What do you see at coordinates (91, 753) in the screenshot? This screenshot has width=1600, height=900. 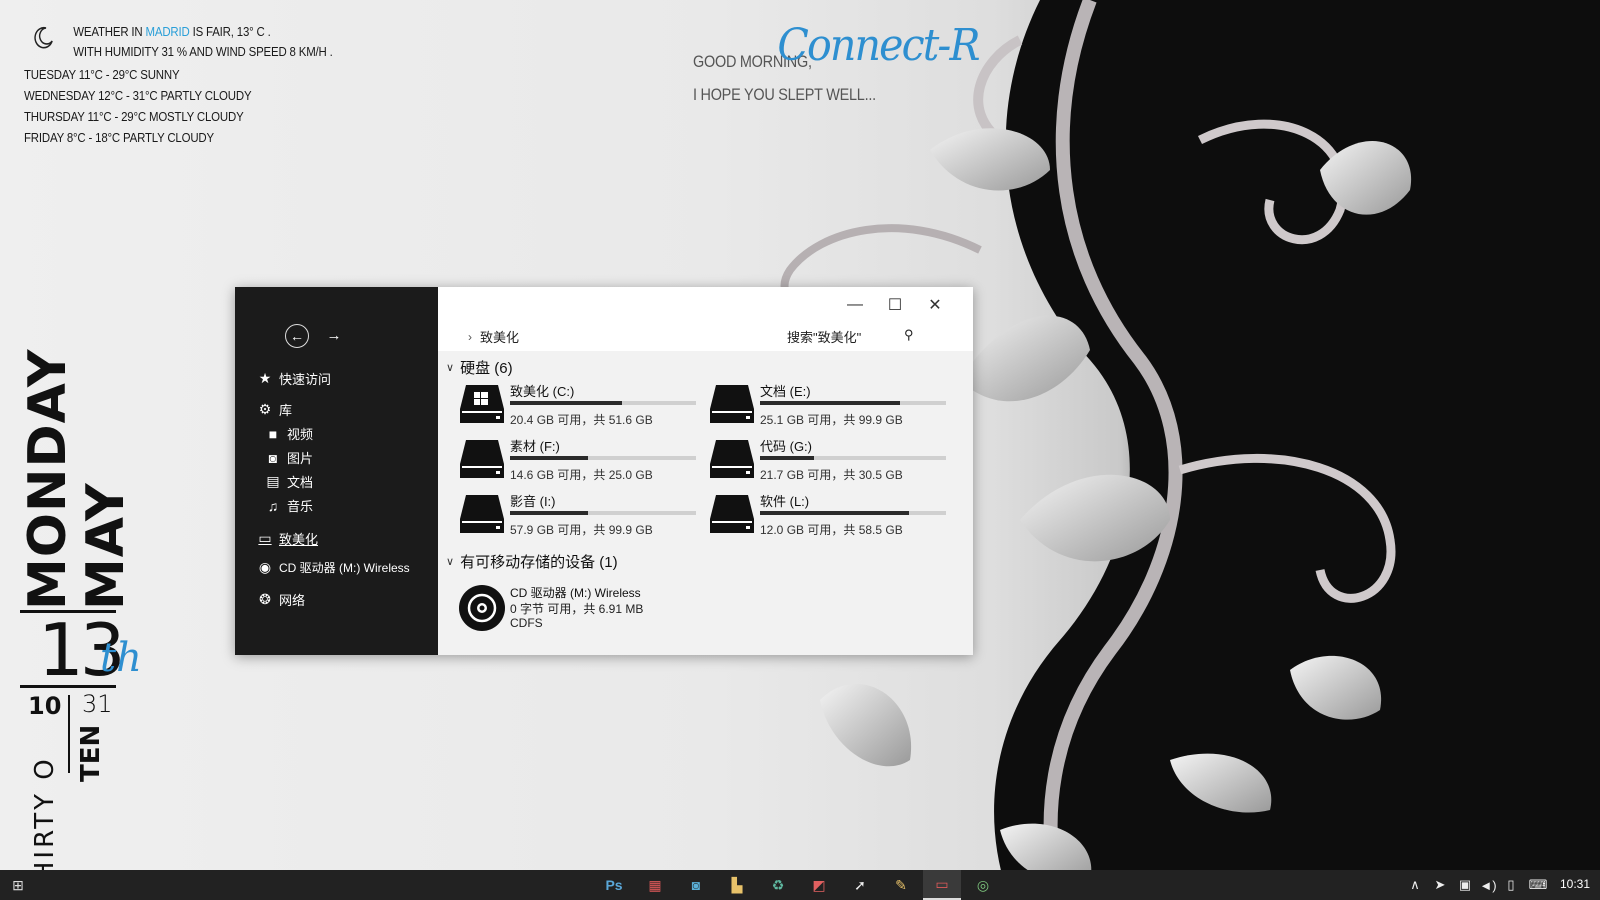 I see `hour-word: TEN` at bounding box center [91, 753].